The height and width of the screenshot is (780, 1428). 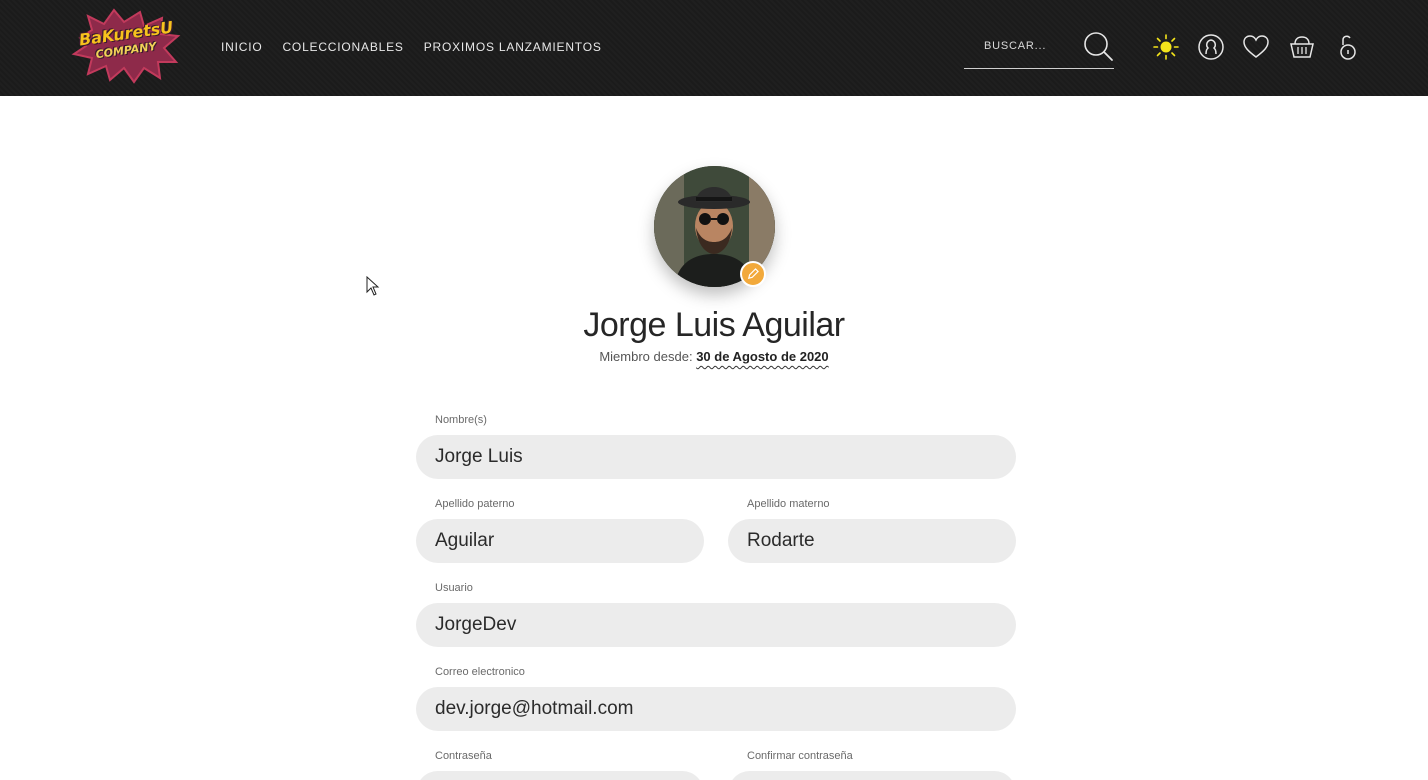 I want to click on heart-icon, so click(x=1256, y=47).